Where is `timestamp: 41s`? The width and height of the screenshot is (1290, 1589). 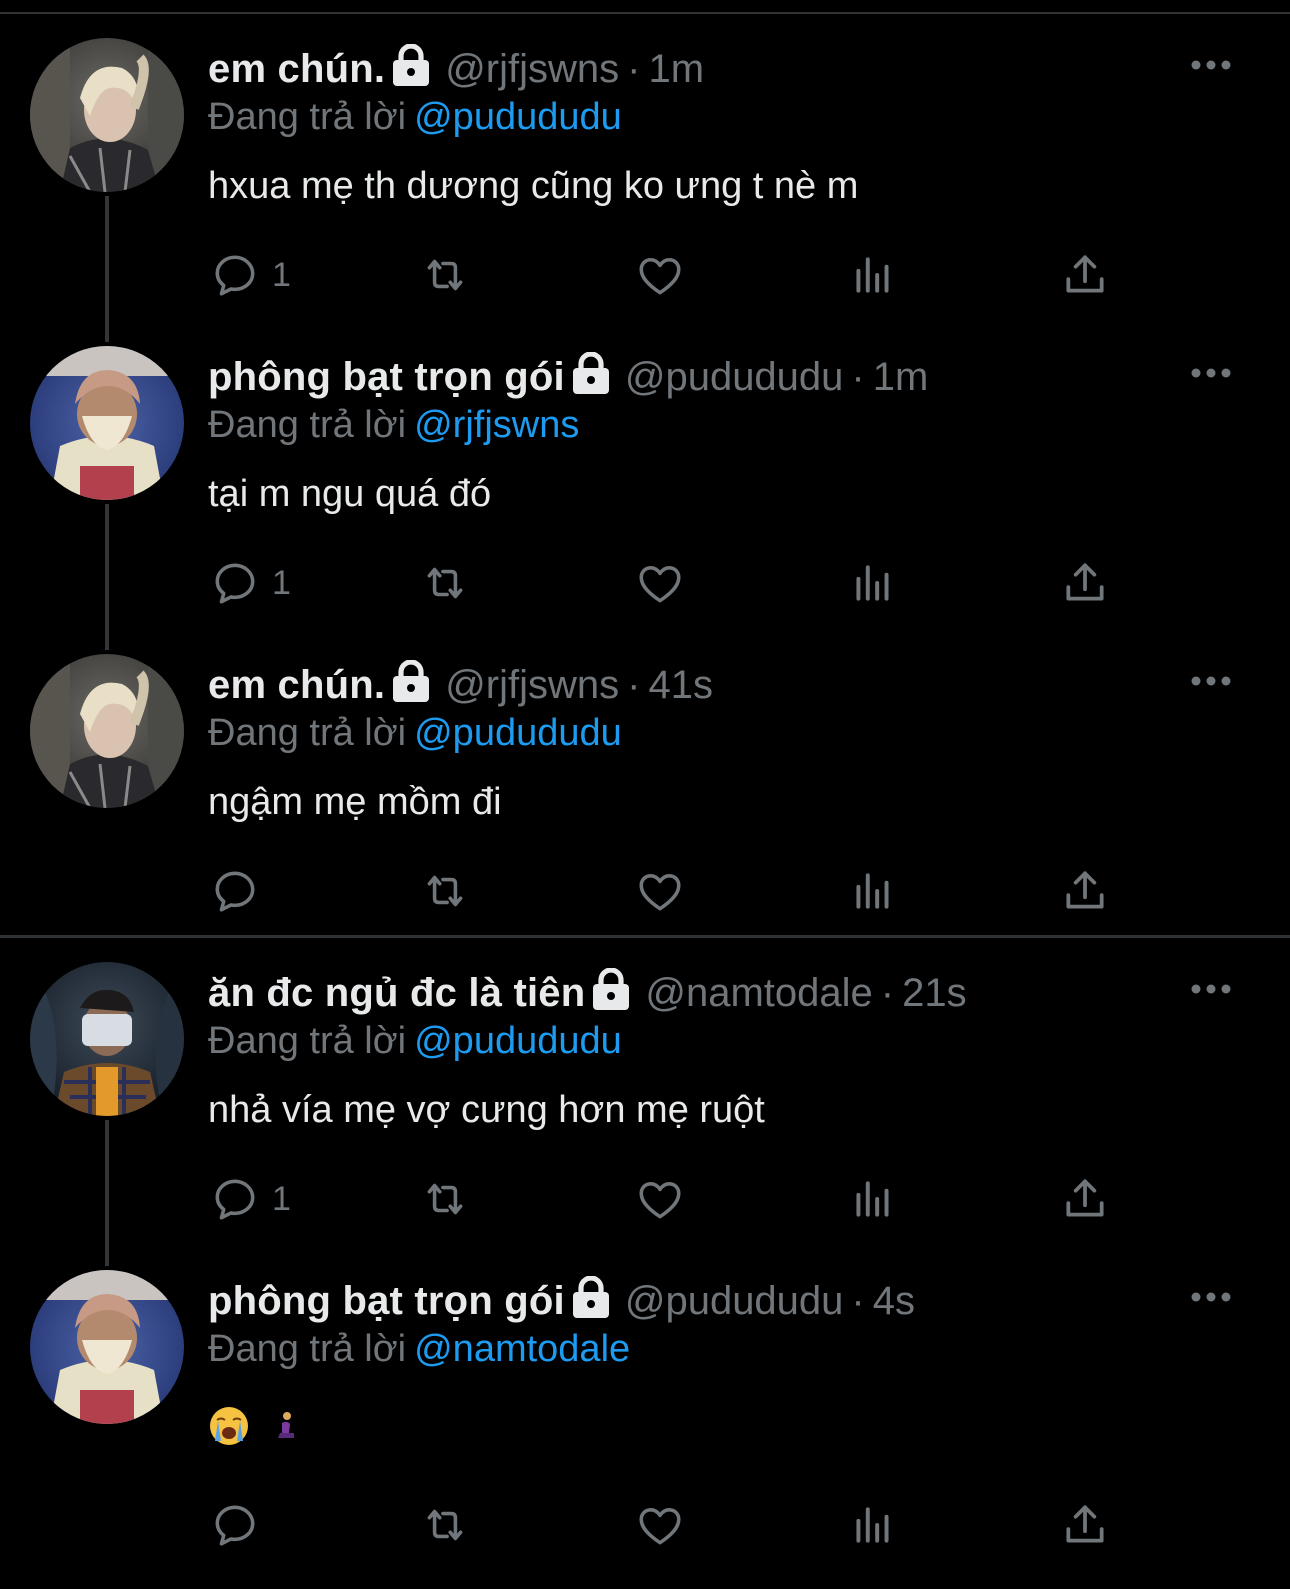
timestamp: 41s is located at coordinates (680, 685).